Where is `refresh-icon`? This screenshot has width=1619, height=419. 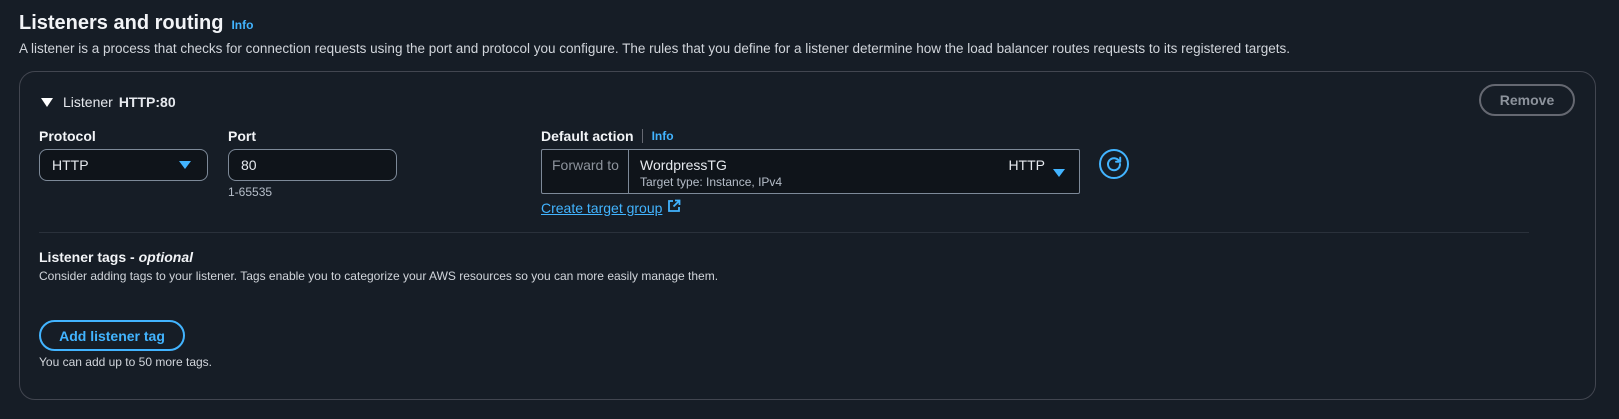
refresh-icon is located at coordinates (1114, 164).